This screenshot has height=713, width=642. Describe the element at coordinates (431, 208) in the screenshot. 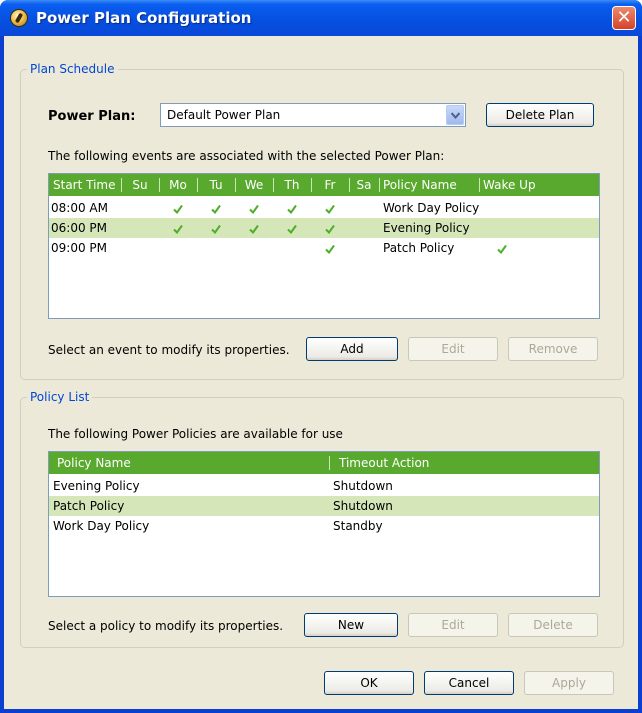

I see `event-policy-name: Work Day Policy` at that location.